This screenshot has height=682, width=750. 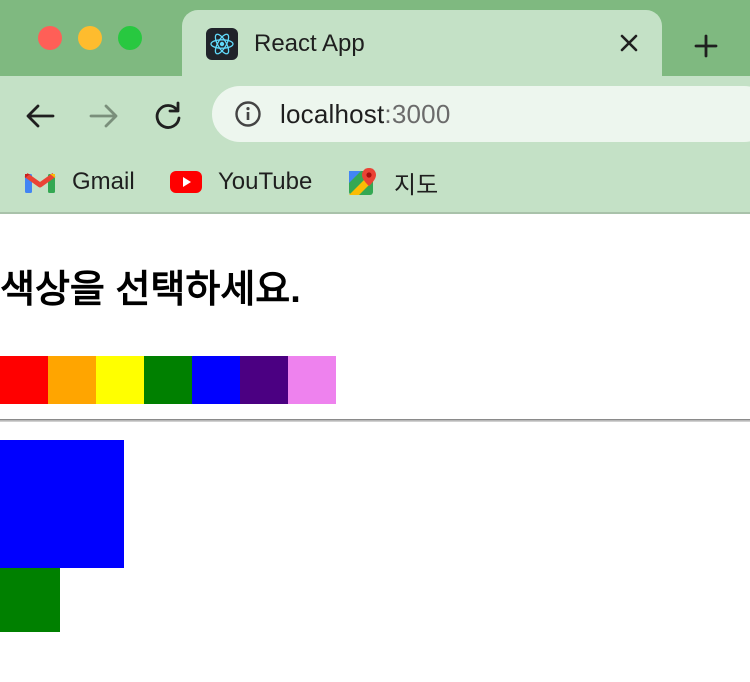 What do you see at coordinates (216, 380) in the screenshot?
I see `swatch-blue` at bounding box center [216, 380].